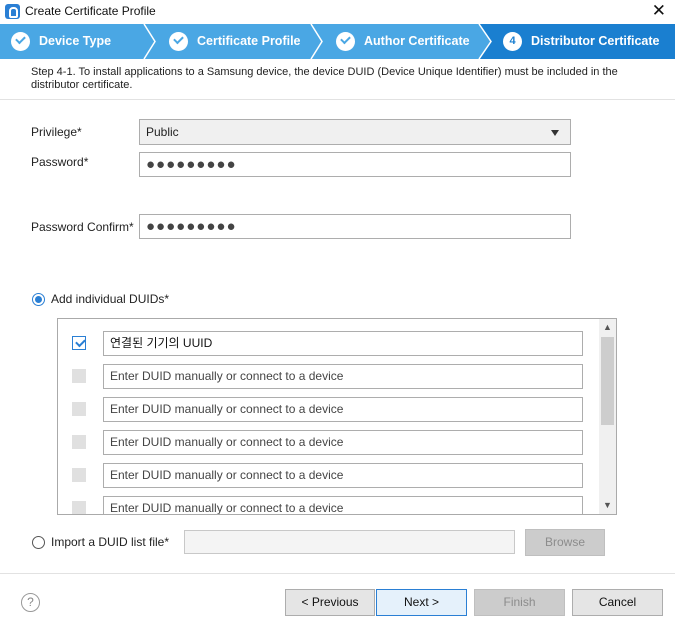  Describe the element at coordinates (355, 226) in the screenshot. I see `password-confirm-field: ●●●●●●●●●` at that location.